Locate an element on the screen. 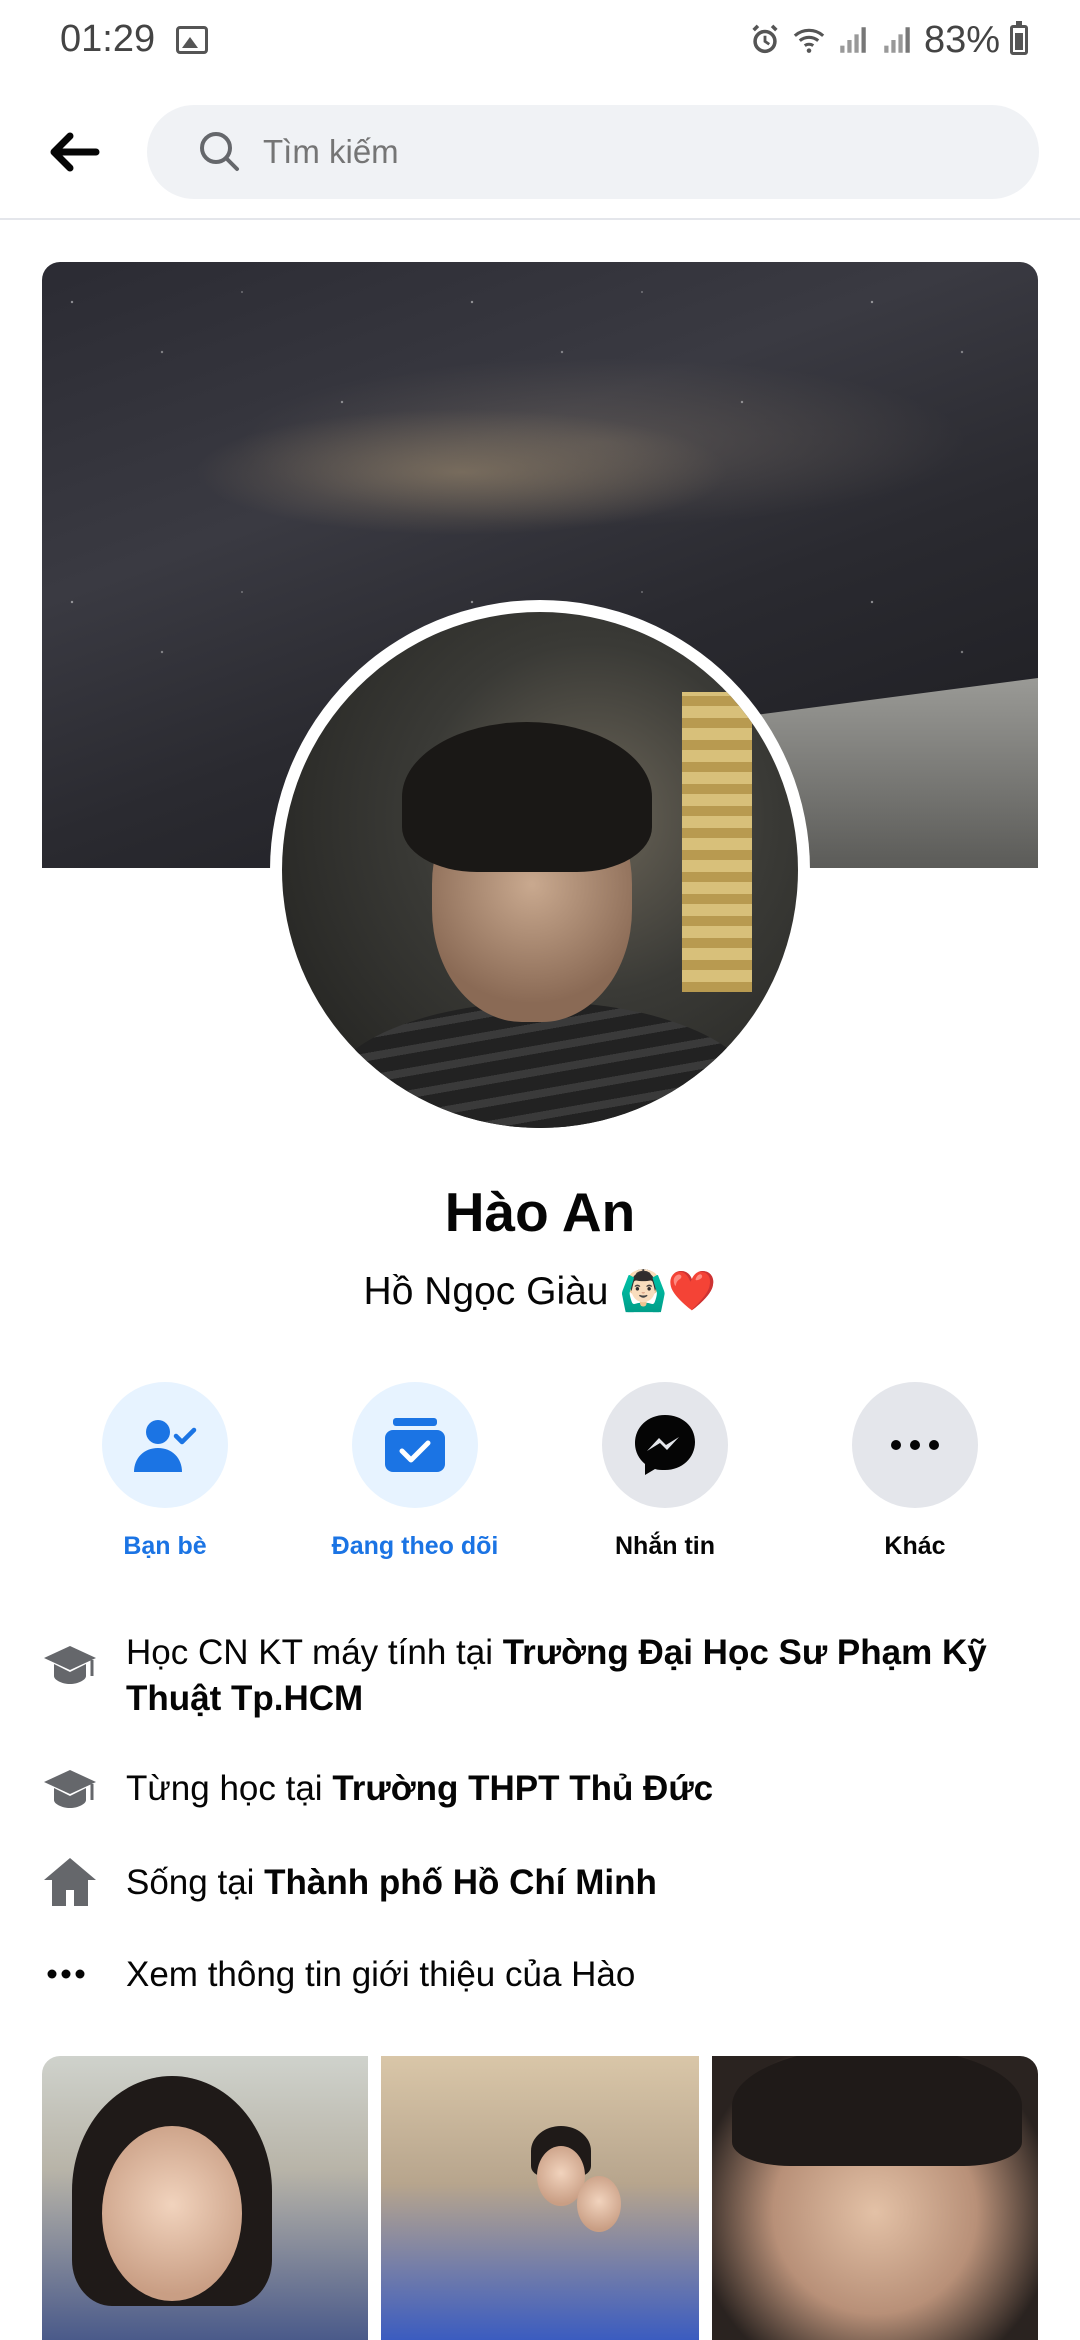 Image resolution: width=1080 pixels, height=2340 pixels. status-icons: 83% is located at coordinates (888, 40).